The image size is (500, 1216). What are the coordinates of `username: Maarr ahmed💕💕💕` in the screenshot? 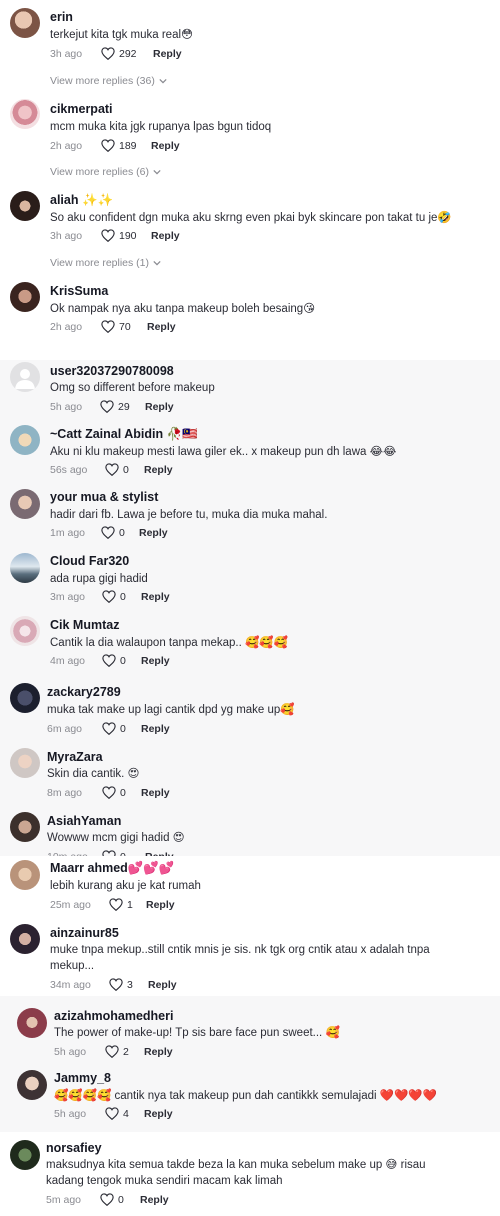 It's located at (112, 868).